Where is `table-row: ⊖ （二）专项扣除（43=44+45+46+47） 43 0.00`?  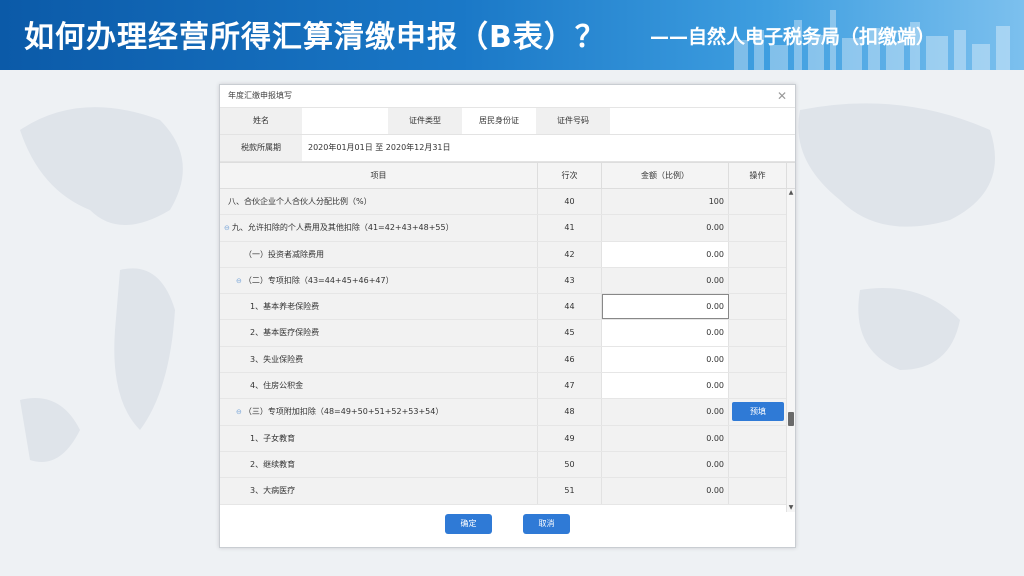 table-row: ⊖ （二）专项扣除（43=44+45+46+47） 43 0.00 is located at coordinates (507, 281).